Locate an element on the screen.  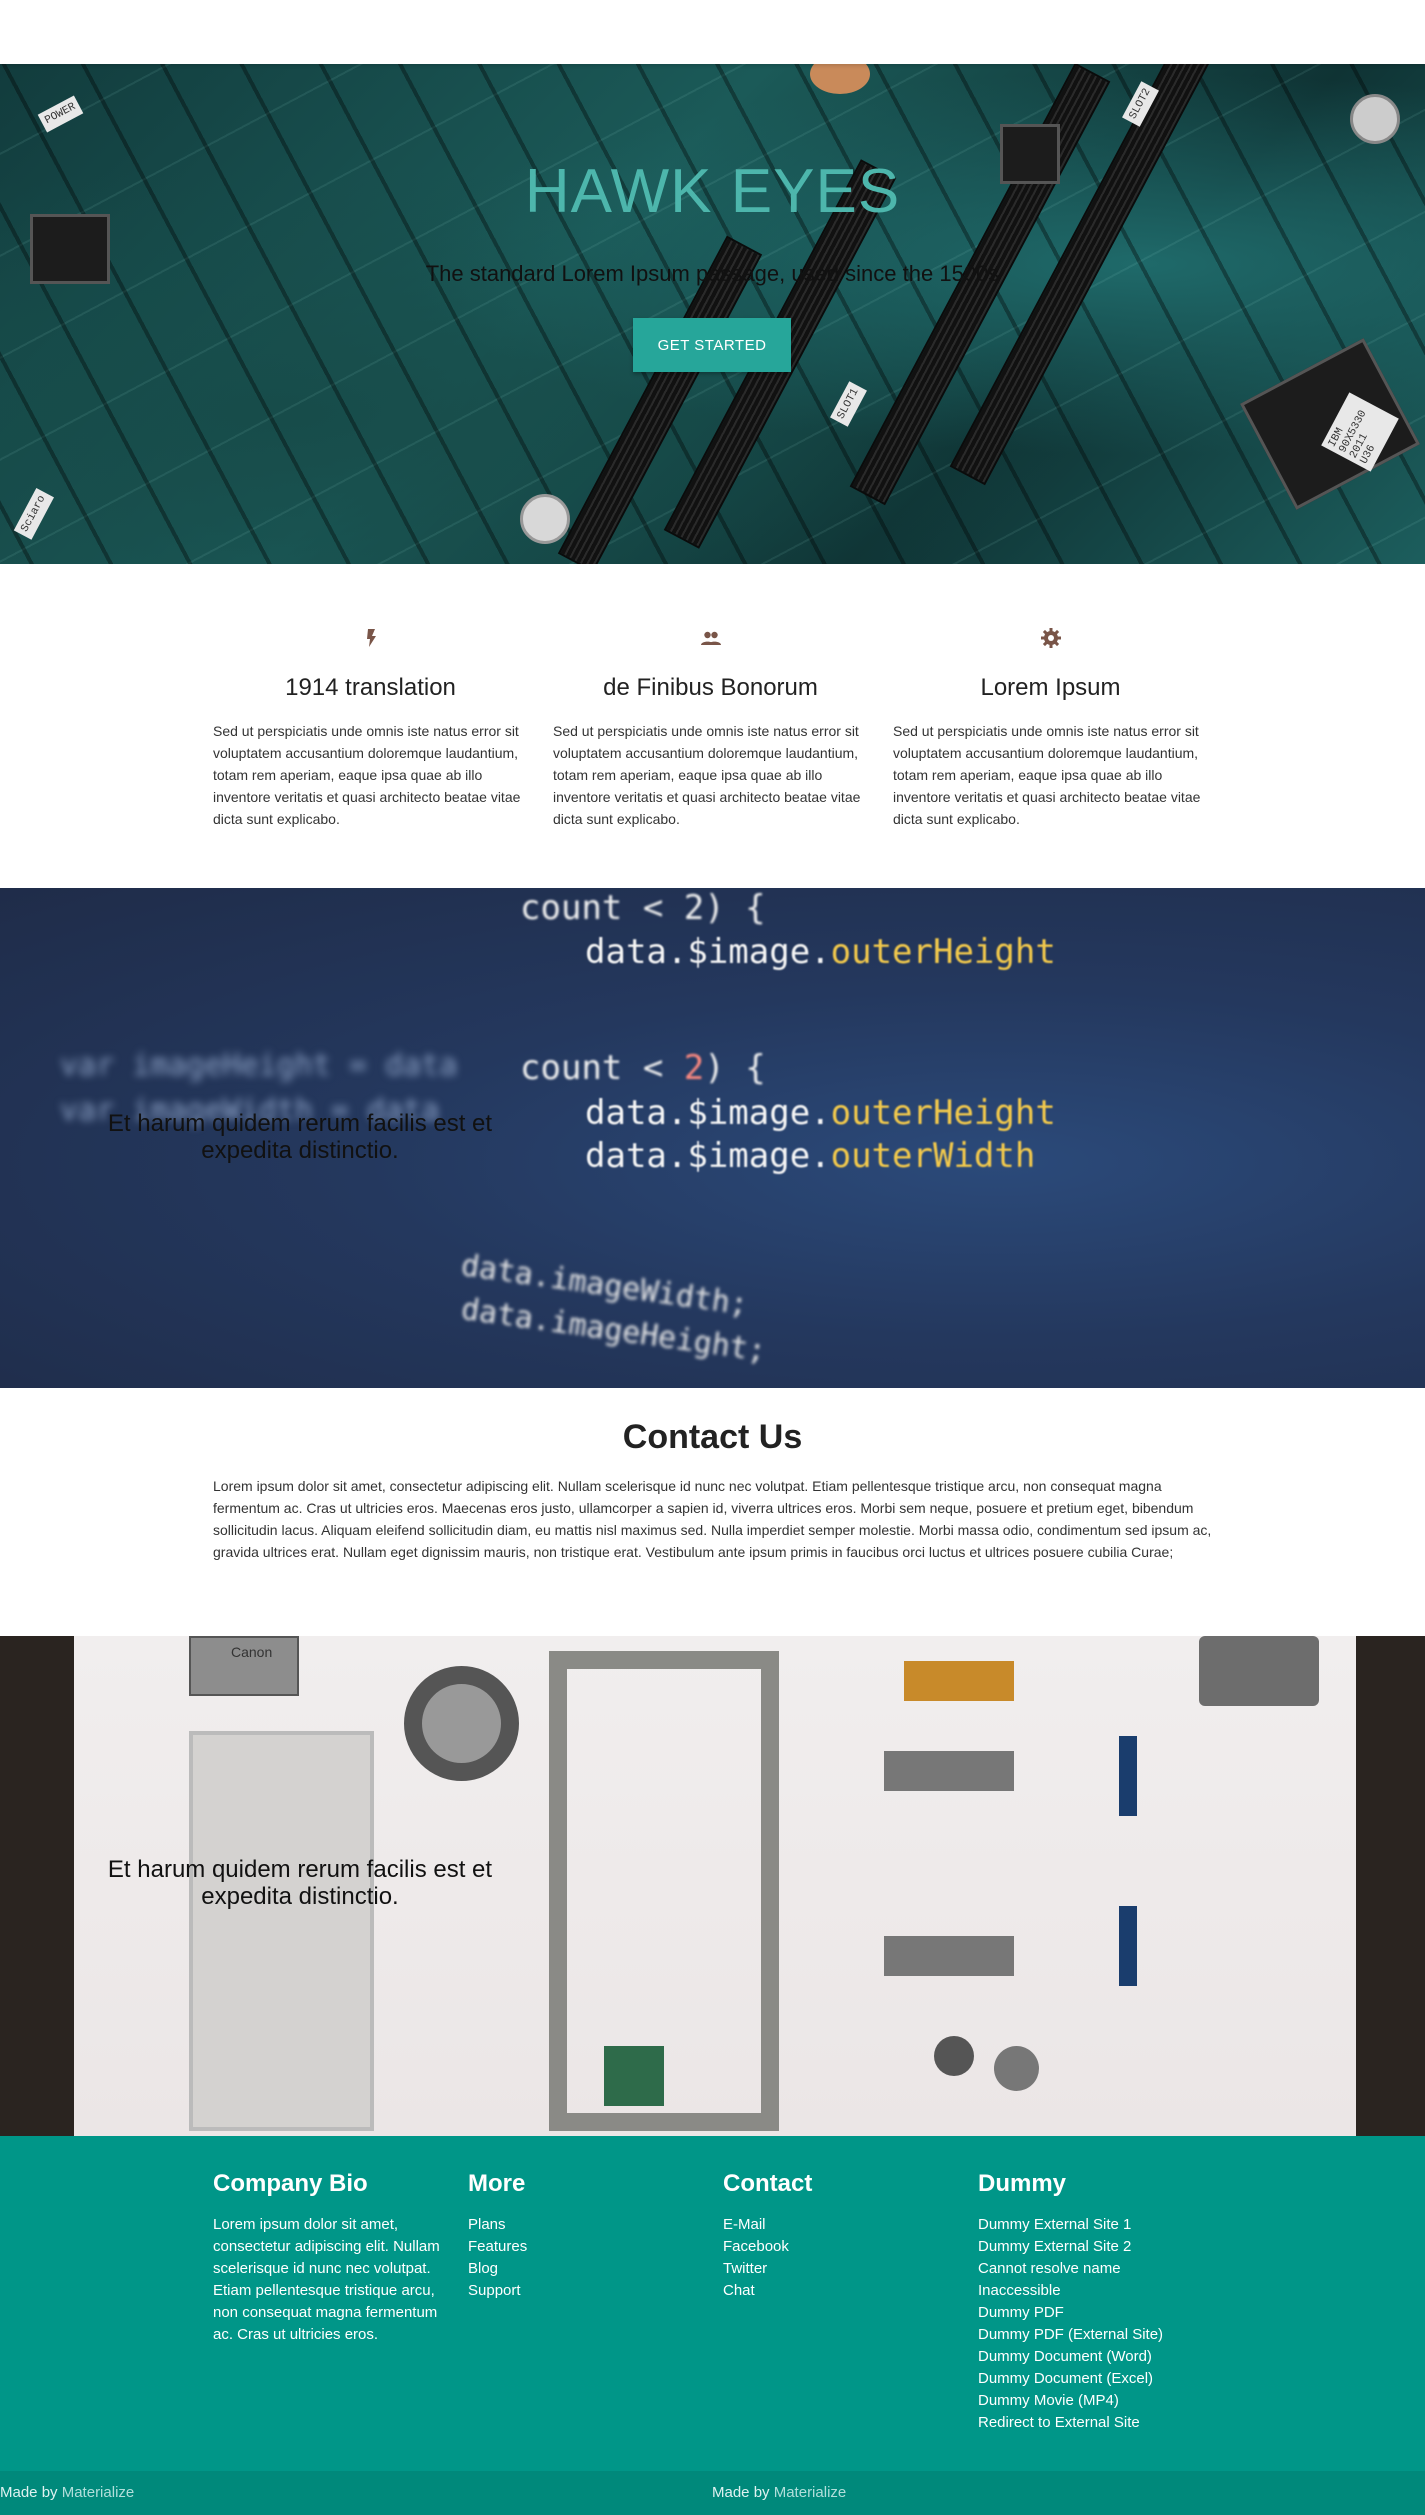
footer-heading: More is located at coordinates (497, 2183).